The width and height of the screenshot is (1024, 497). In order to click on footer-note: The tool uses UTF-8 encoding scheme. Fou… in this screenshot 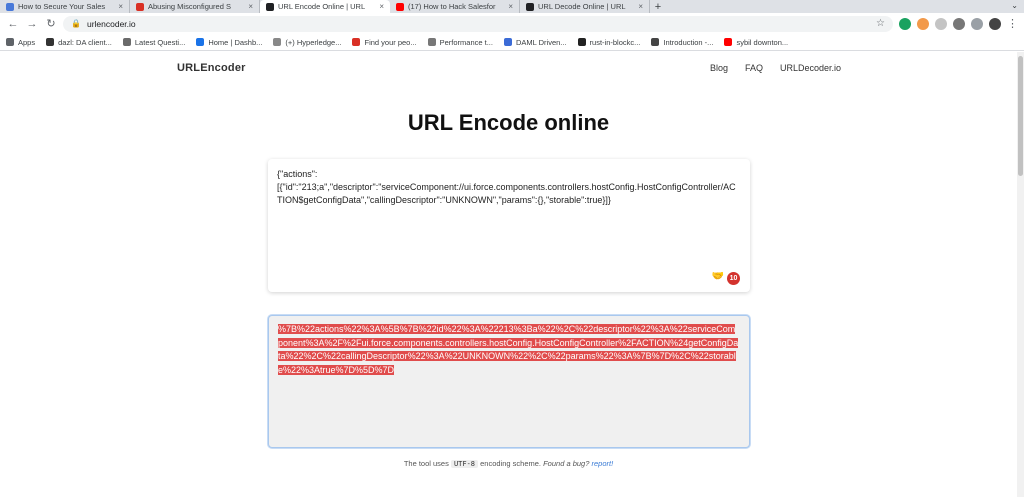, I will do `click(508, 463)`.